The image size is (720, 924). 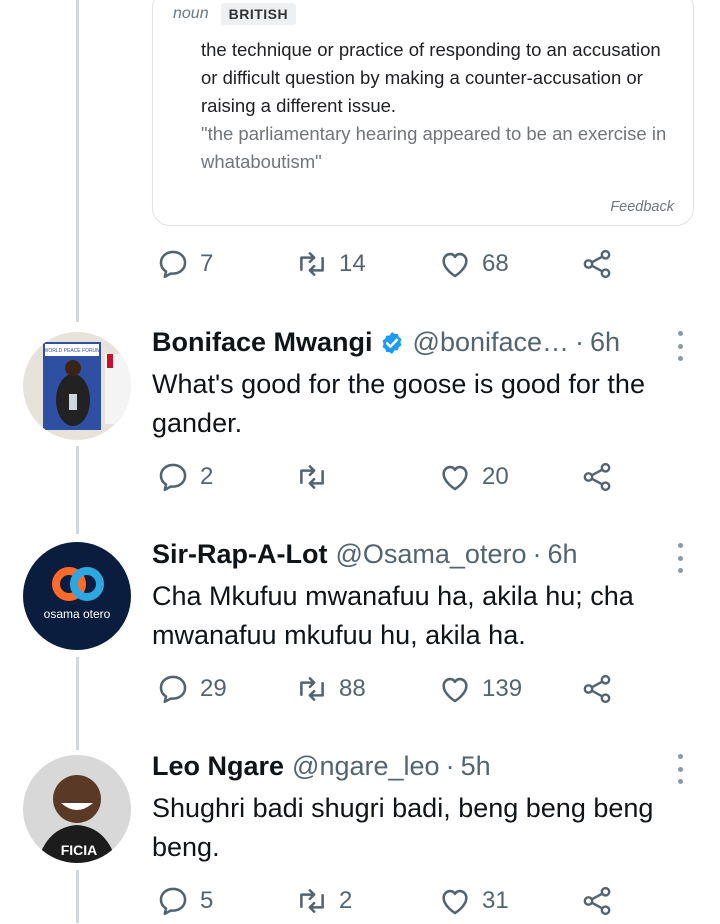 What do you see at coordinates (386, 267) in the screenshot?
I see `parent-tweet-actions: 7 14 68` at bounding box center [386, 267].